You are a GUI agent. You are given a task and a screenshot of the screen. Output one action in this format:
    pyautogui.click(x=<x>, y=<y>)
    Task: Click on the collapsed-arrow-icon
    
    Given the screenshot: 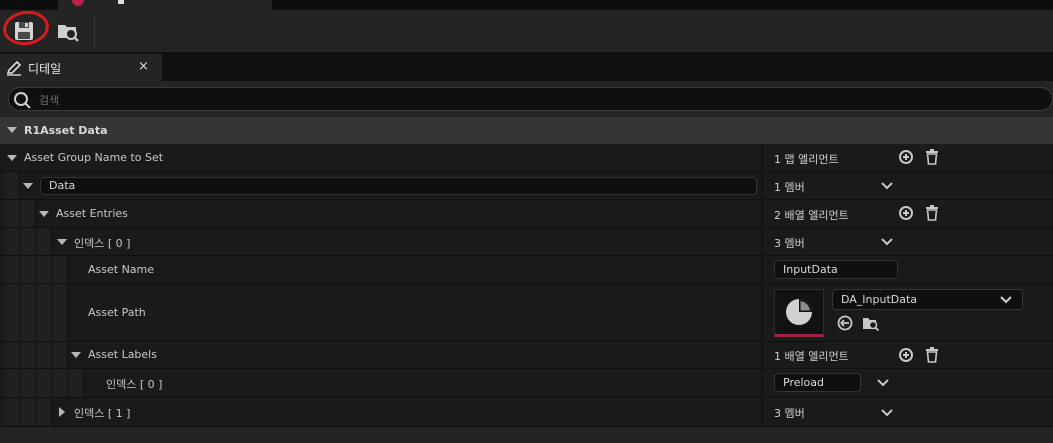 What is the action you would take?
    pyautogui.click(x=62, y=412)
    